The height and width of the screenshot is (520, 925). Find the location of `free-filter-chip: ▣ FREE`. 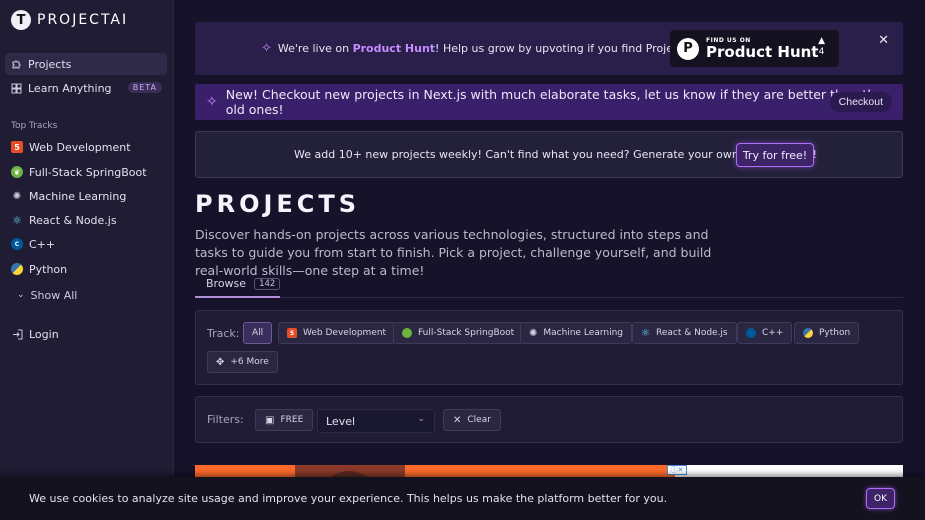

free-filter-chip: ▣ FREE is located at coordinates (284, 420).